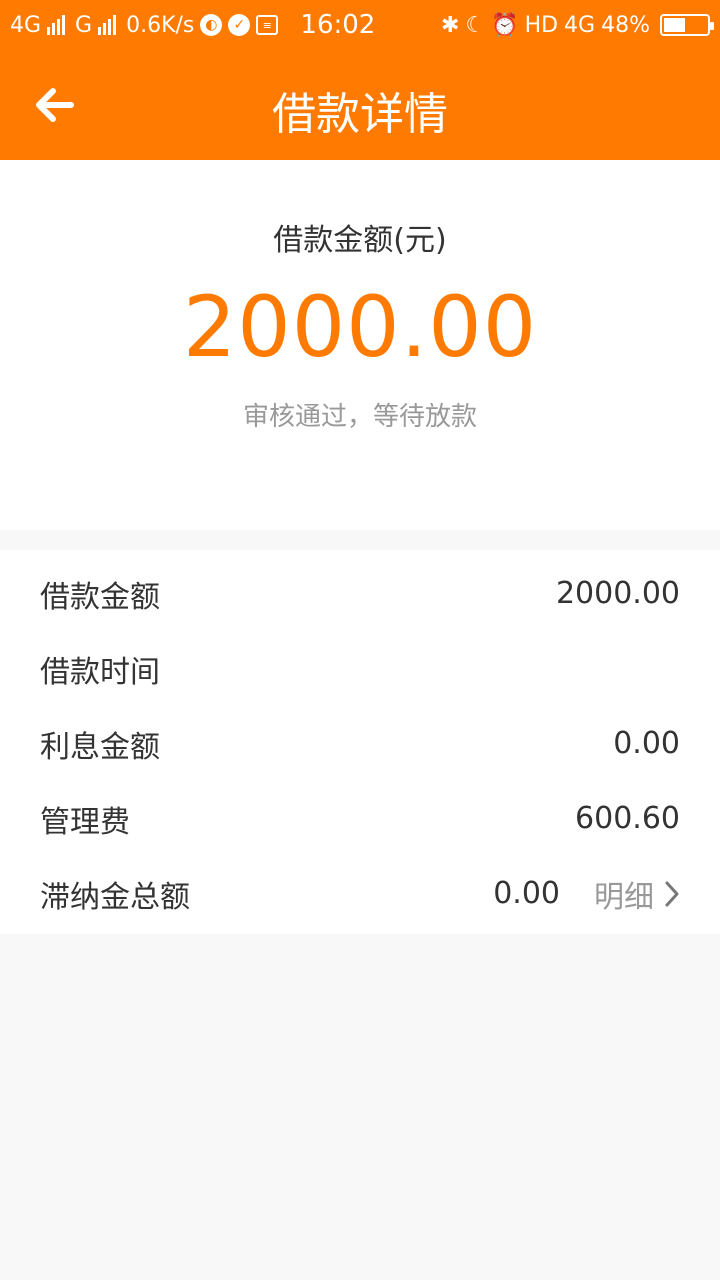 The width and height of the screenshot is (720, 1280). What do you see at coordinates (84, 25) in the screenshot?
I see `network-type-2: G` at bounding box center [84, 25].